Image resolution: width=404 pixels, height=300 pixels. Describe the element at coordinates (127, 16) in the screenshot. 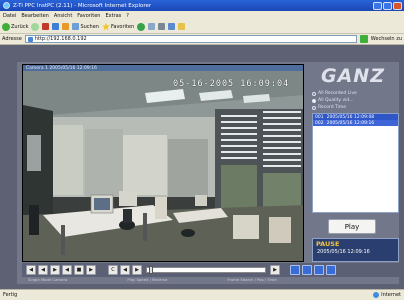

I see `menu-help: ?` at that location.